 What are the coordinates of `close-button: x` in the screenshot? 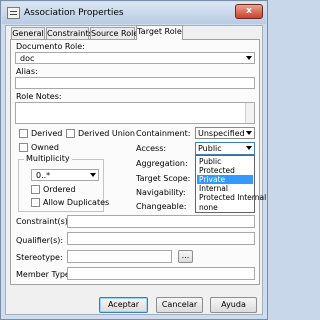 It's located at (249, 11).